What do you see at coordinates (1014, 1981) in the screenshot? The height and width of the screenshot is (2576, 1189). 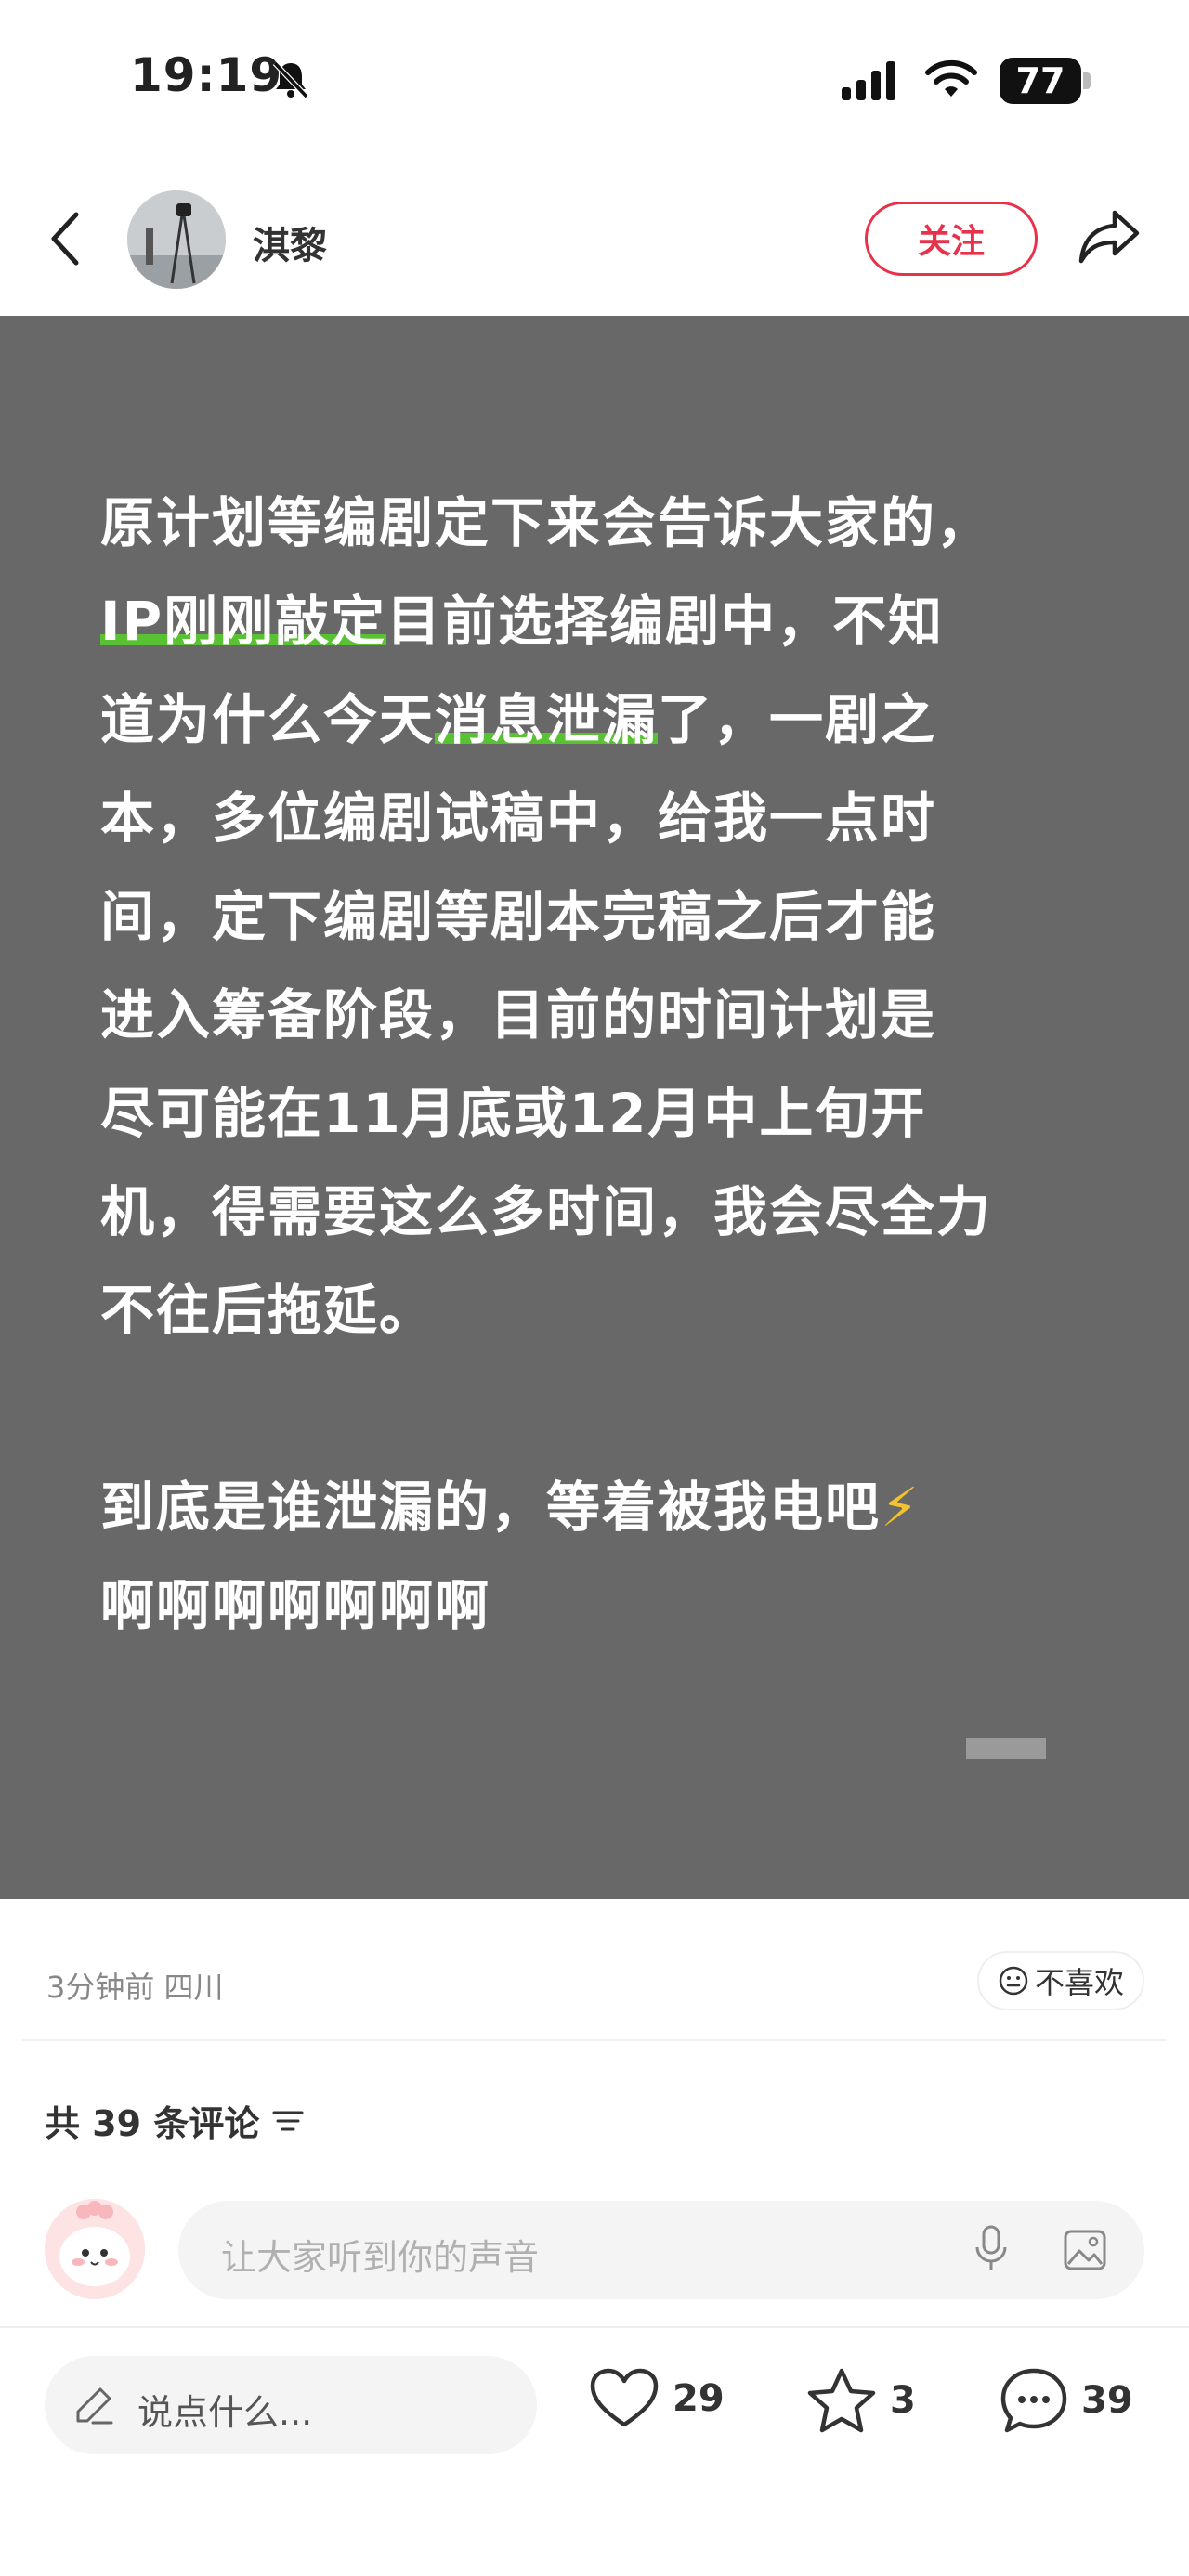 I see `neutral-face-icon` at bounding box center [1014, 1981].